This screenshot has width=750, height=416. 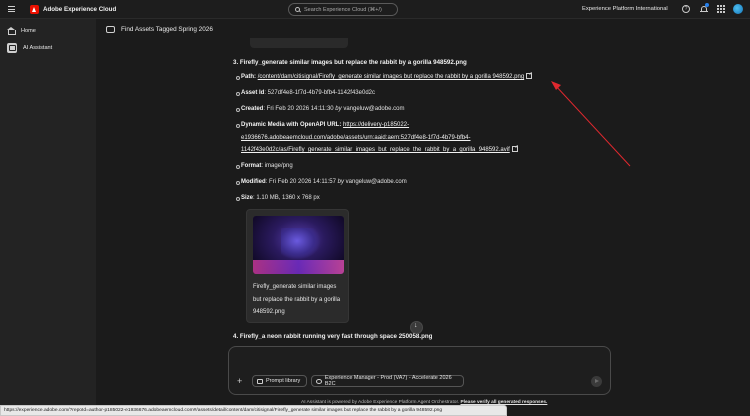 What do you see at coordinates (299, 43) in the screenshot?
I see `previous-thumbnail-card` at bounding box center [299, 43].